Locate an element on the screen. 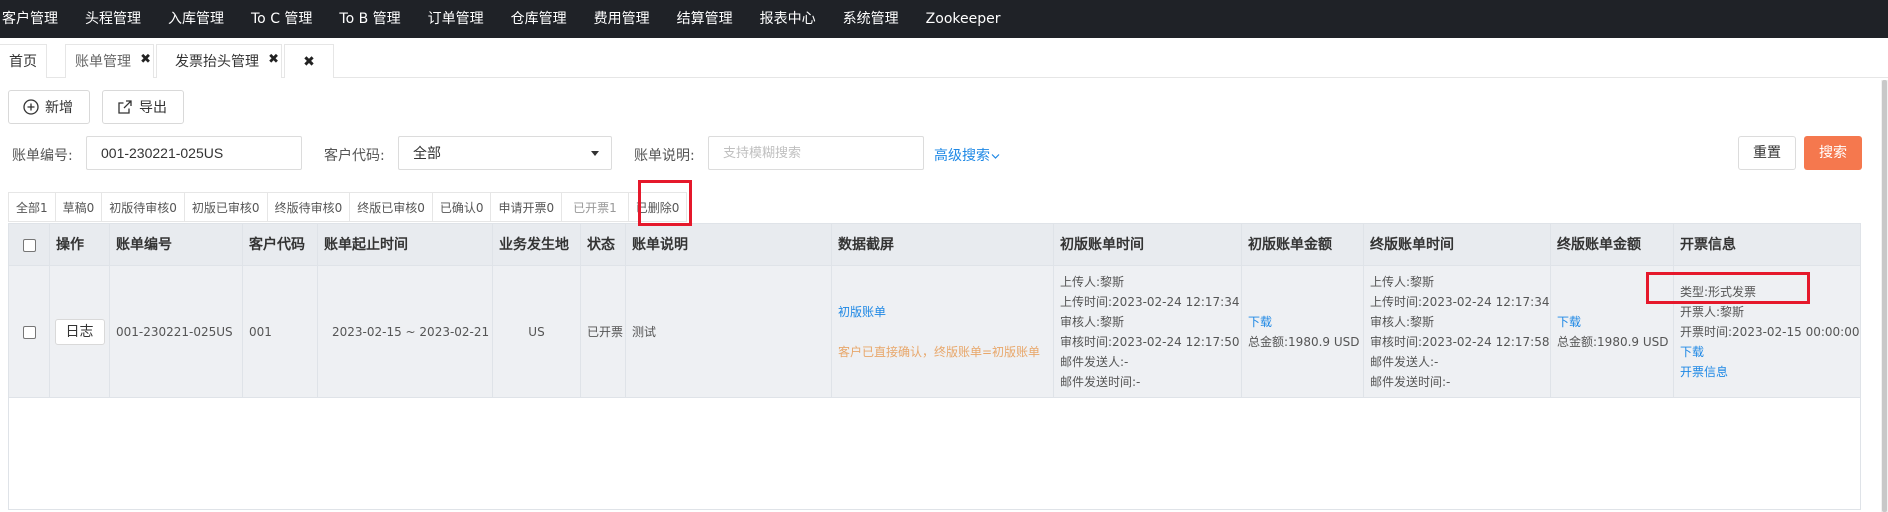 This screenshot has height=512, width=1888. final-download-link: 下载 is located at coordinates (1615, 322).